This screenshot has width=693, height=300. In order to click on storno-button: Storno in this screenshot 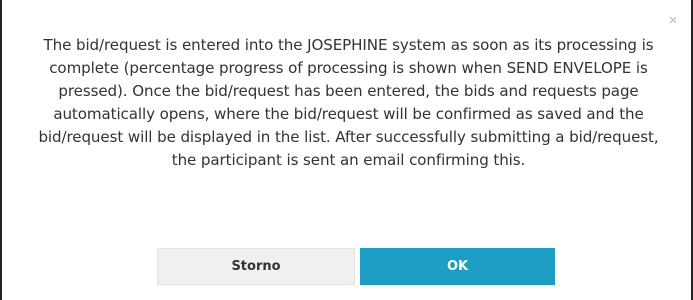, I will do `click(256, 266)`.